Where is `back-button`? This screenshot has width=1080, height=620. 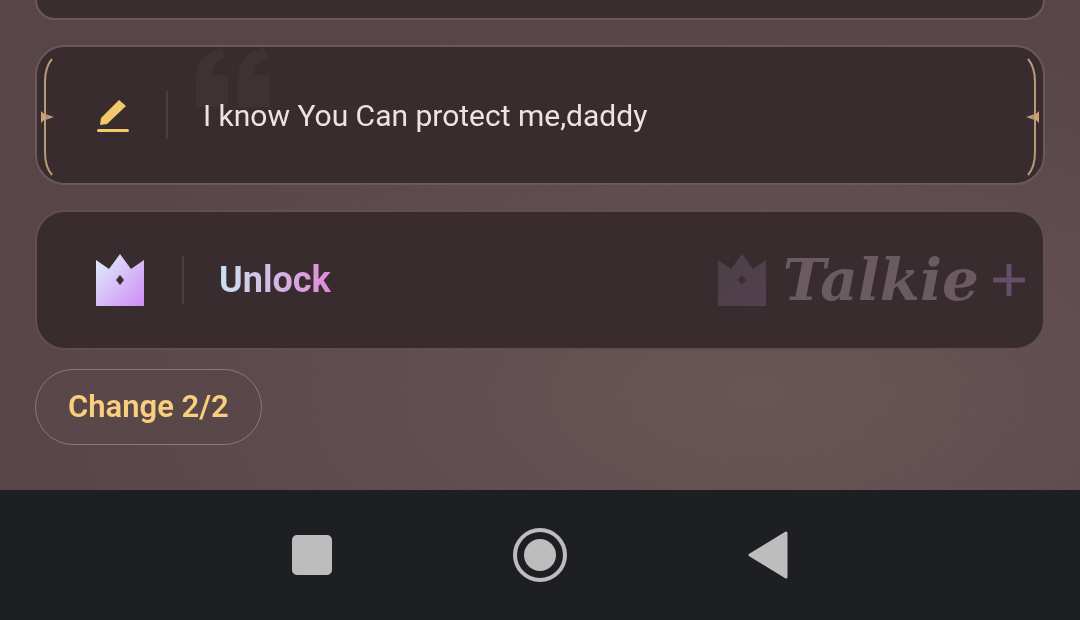
back-button is located at coordinates (768, 555).